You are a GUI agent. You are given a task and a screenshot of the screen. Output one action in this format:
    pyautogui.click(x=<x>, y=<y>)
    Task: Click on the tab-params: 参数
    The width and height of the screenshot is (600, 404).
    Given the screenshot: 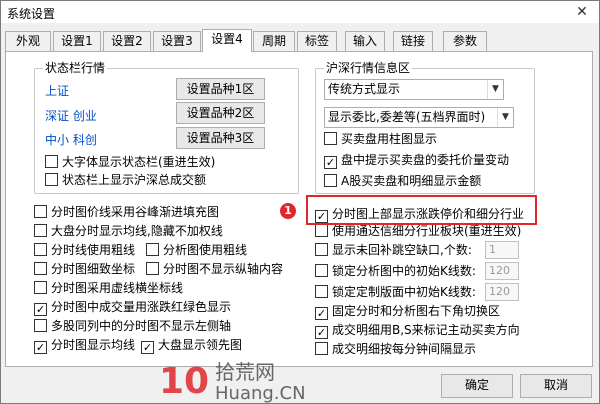 What is the action you would take?
    pyautogui.click(x=465, y=41)
    